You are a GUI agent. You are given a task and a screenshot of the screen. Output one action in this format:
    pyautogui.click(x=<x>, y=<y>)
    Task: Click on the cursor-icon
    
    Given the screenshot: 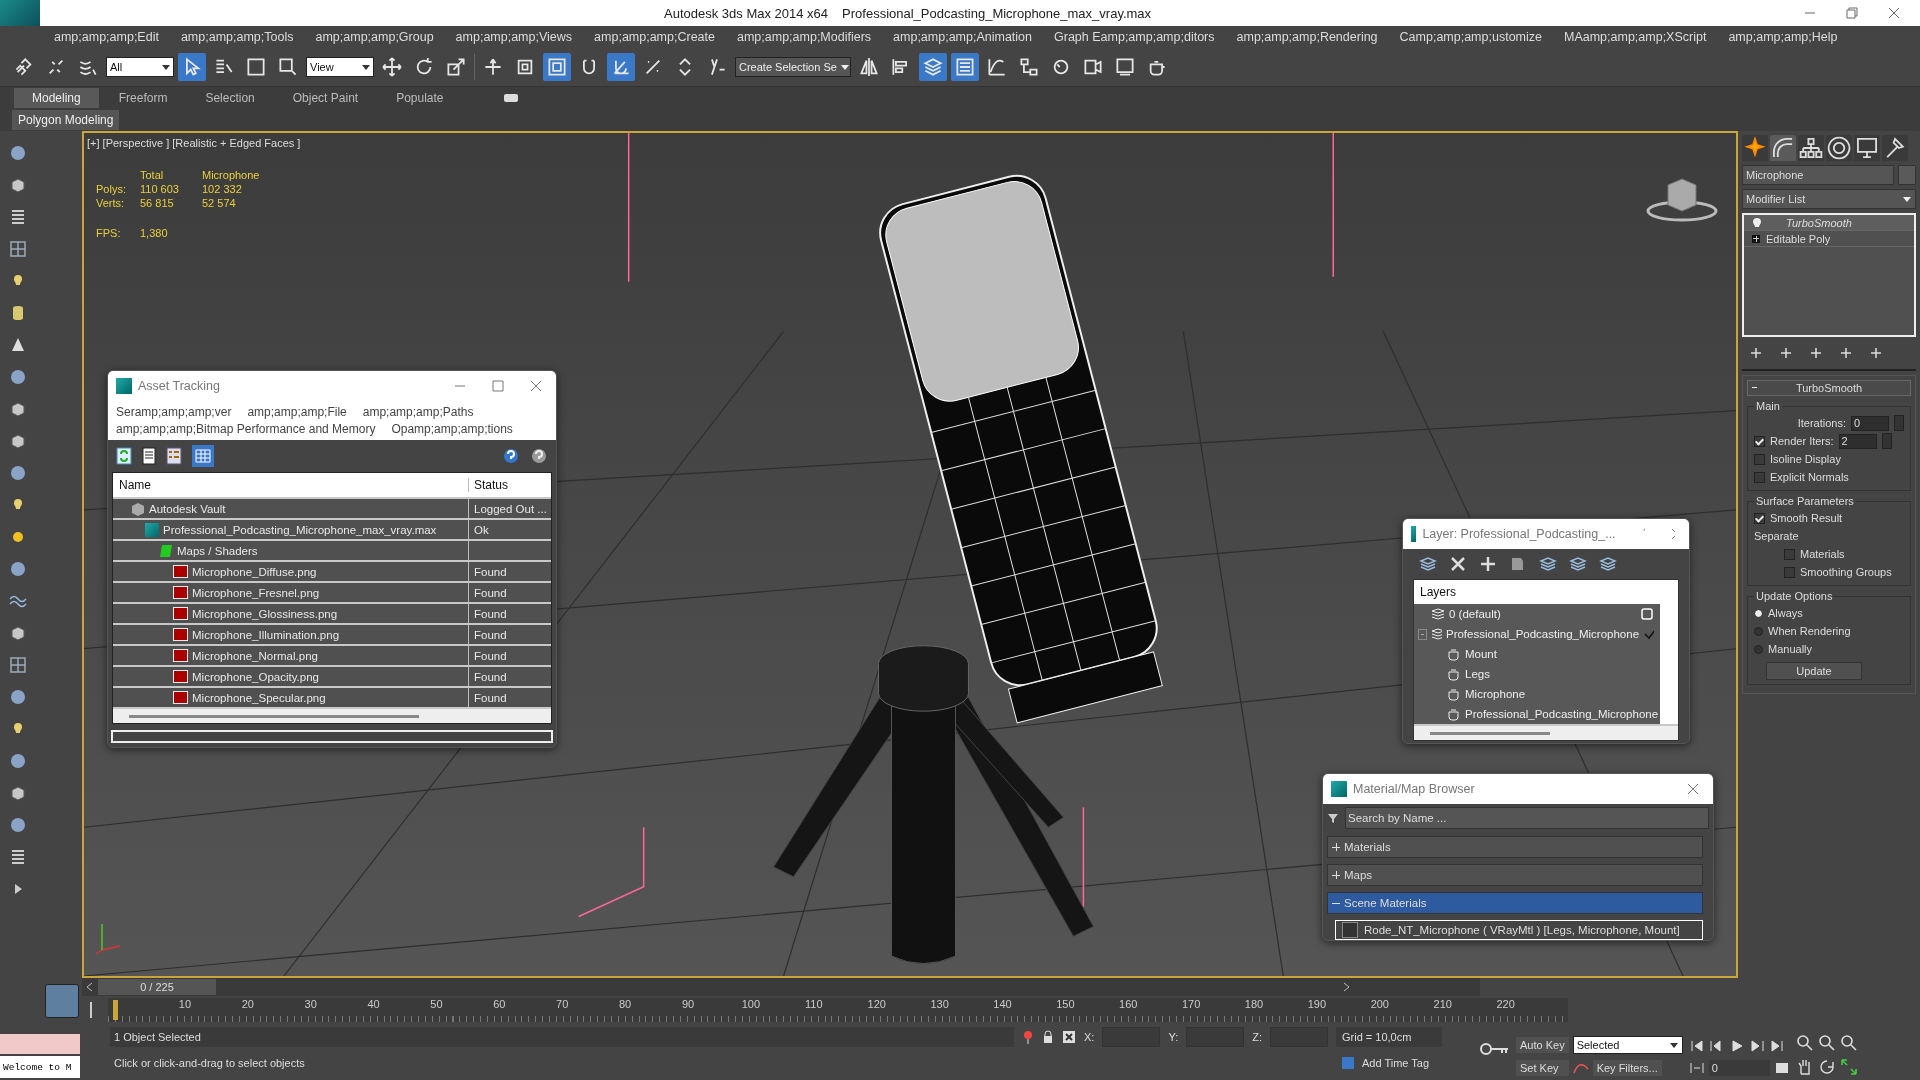 What is the action you would take?
    pyautogui.click(x=192, y=67)
    